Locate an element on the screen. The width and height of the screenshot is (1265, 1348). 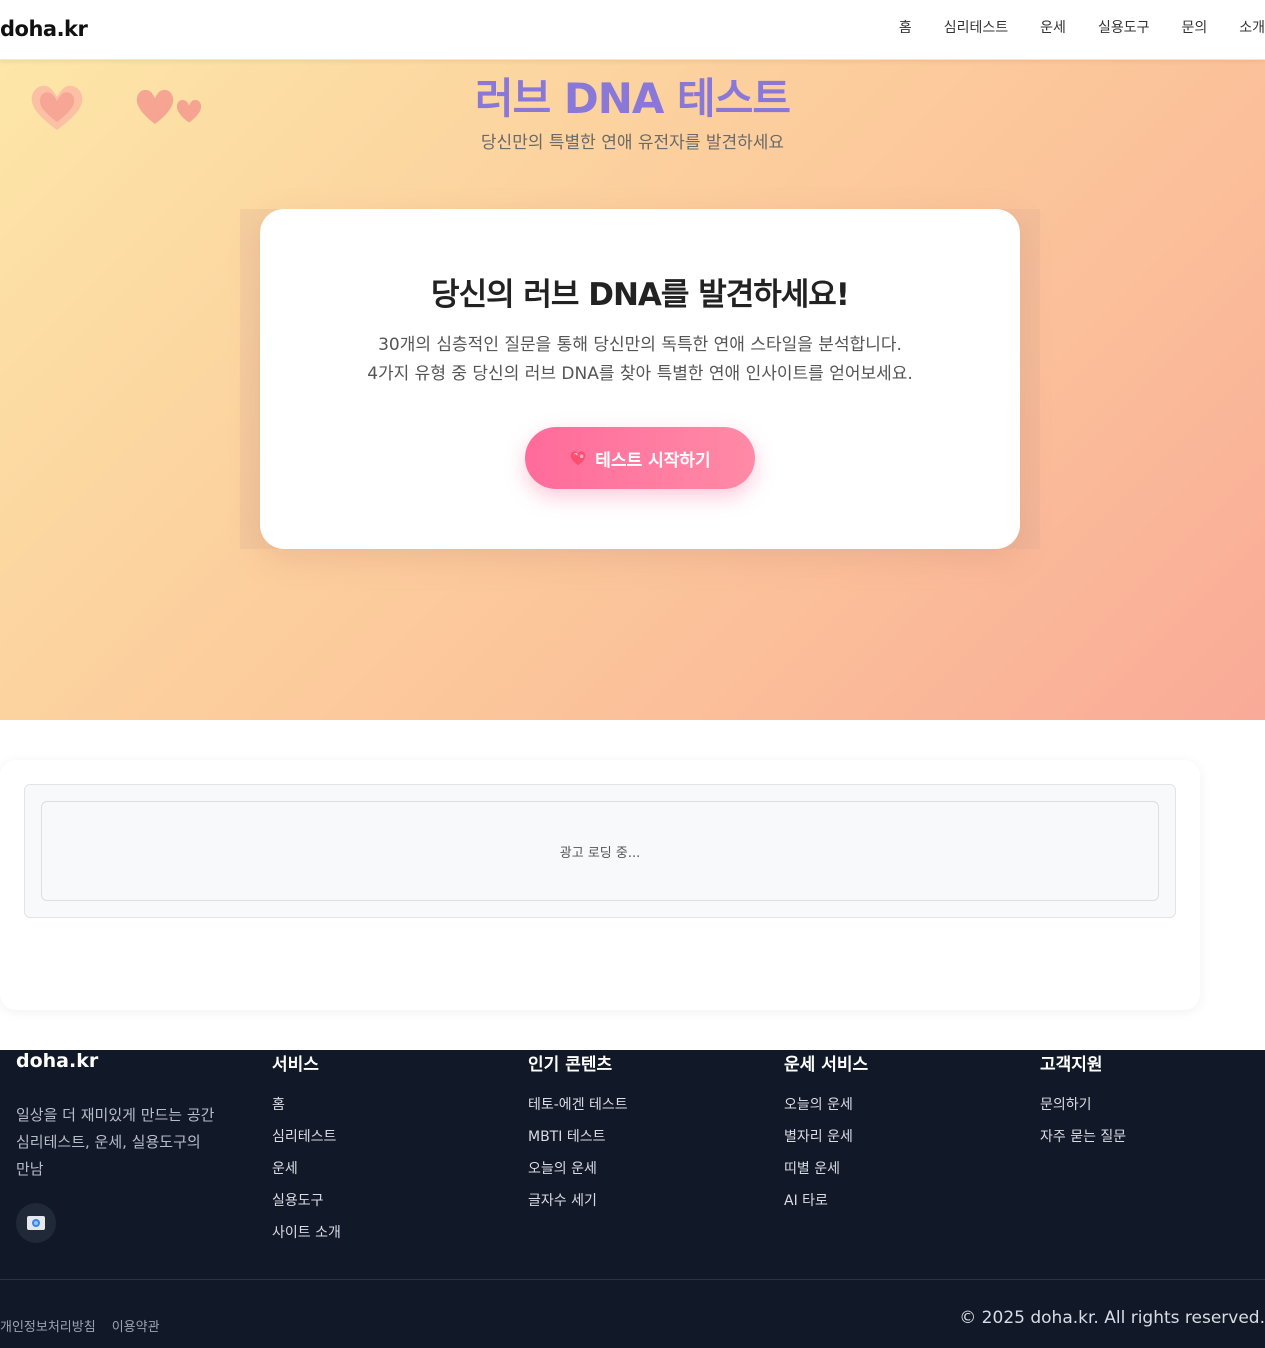
footer-description: 일상을 더 재미있게 만드는 공간 심리테스트, 운세, 실용도구의 만남 is located at coordinates (126, 1142).